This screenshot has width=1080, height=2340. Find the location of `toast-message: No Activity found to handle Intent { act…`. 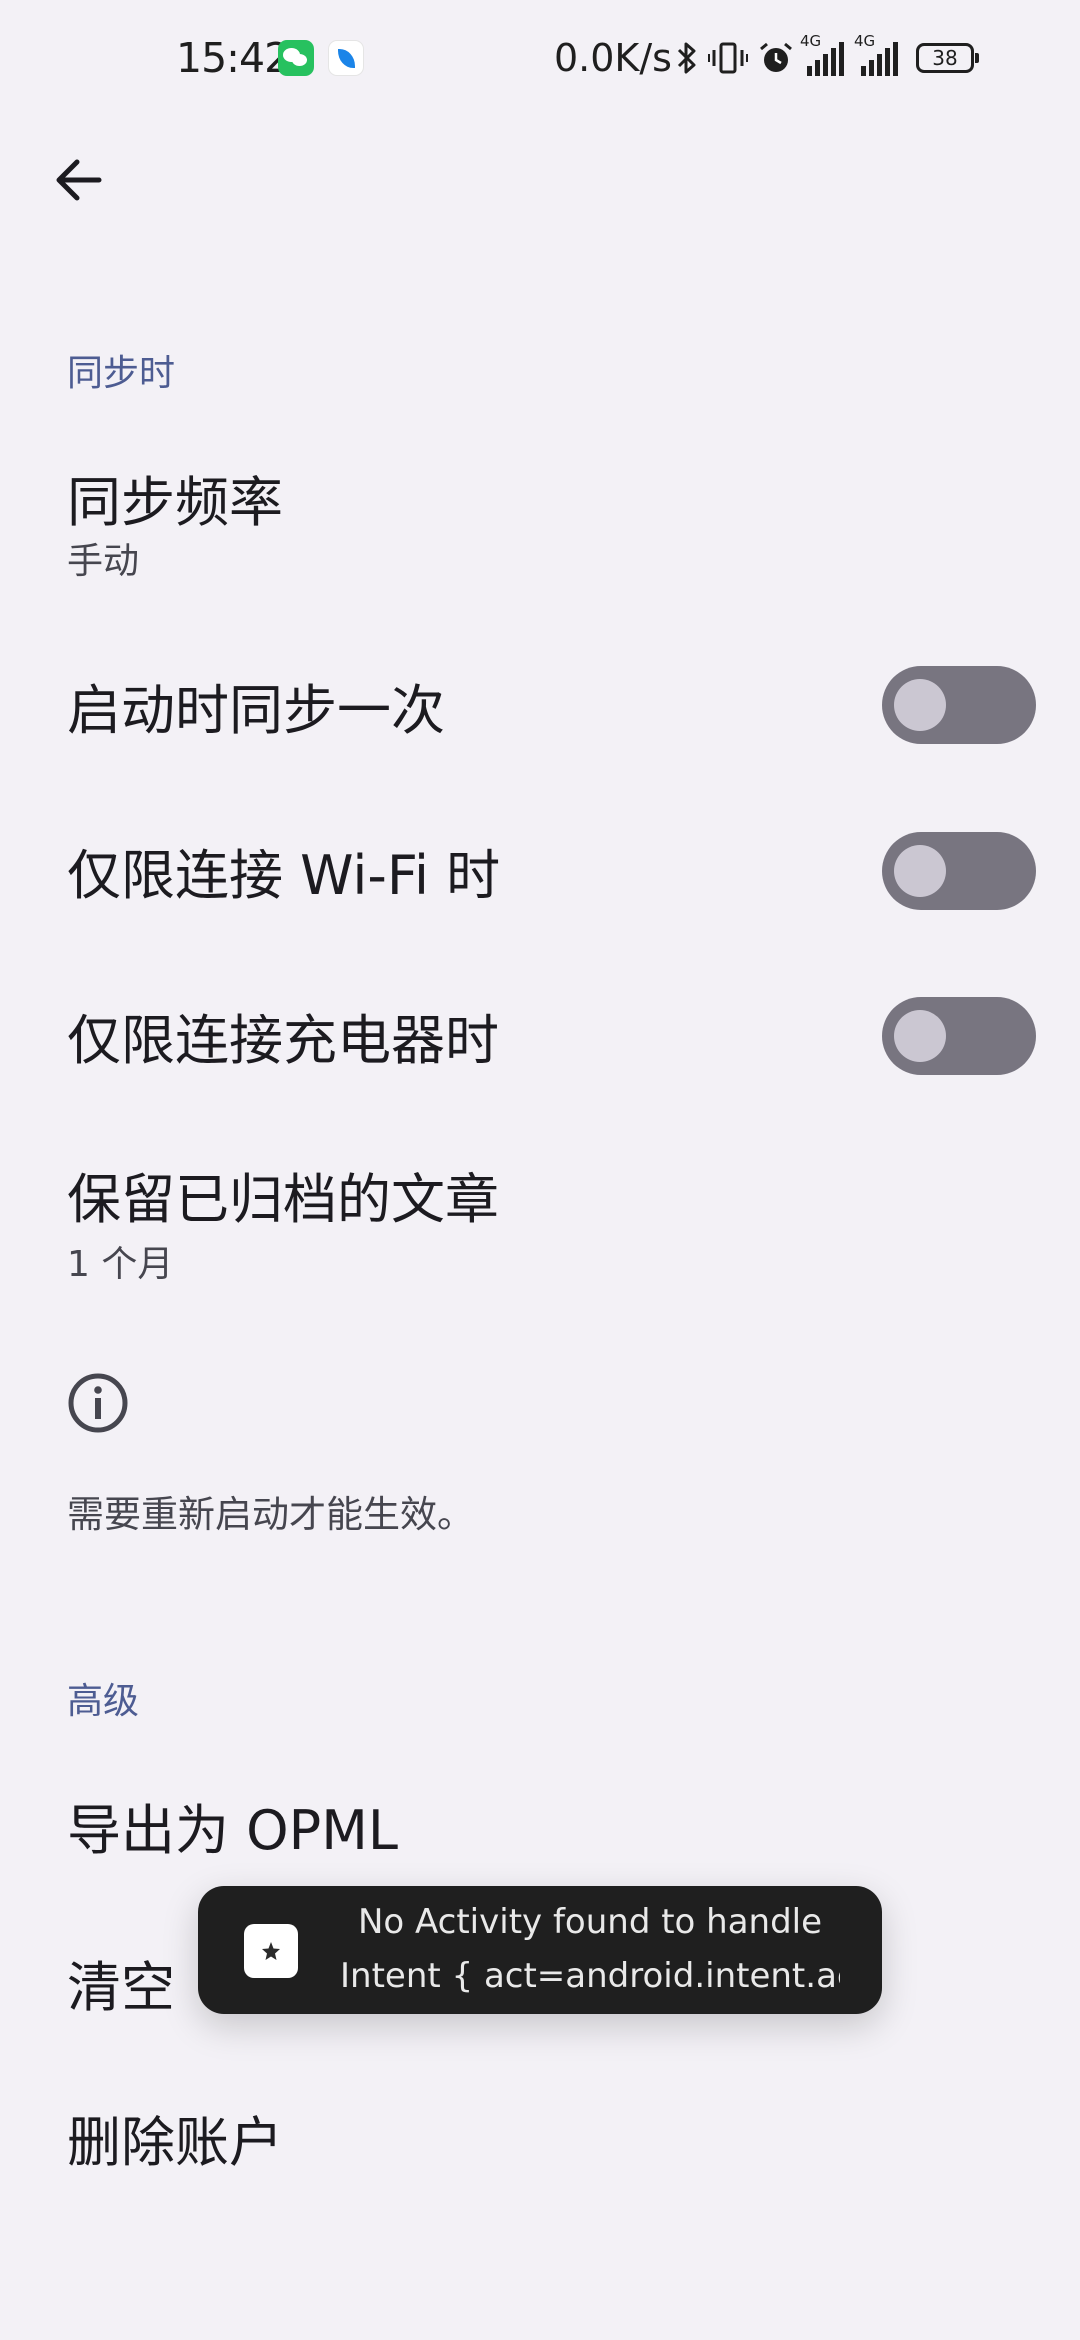

toast-message: No Activity found to handle Intent { act… is located at coordinates (540, 1950).